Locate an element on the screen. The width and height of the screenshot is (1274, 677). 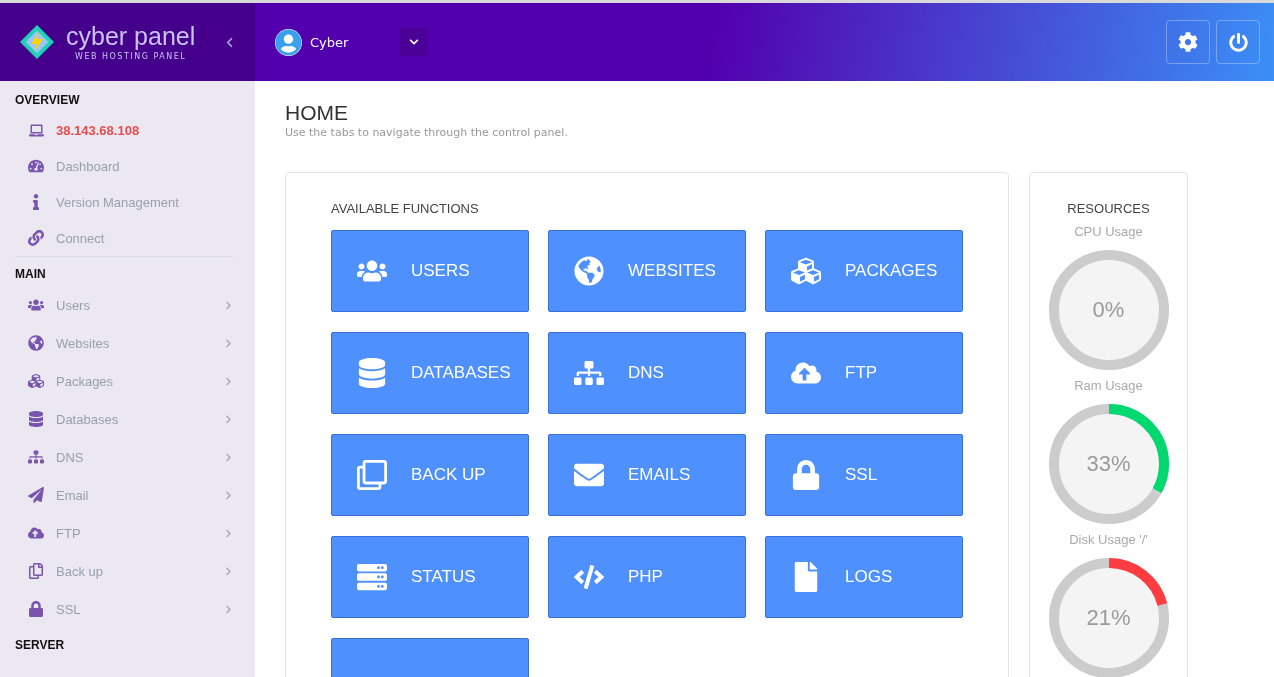
section-title: SERVER is located at coordinates (40, 645).